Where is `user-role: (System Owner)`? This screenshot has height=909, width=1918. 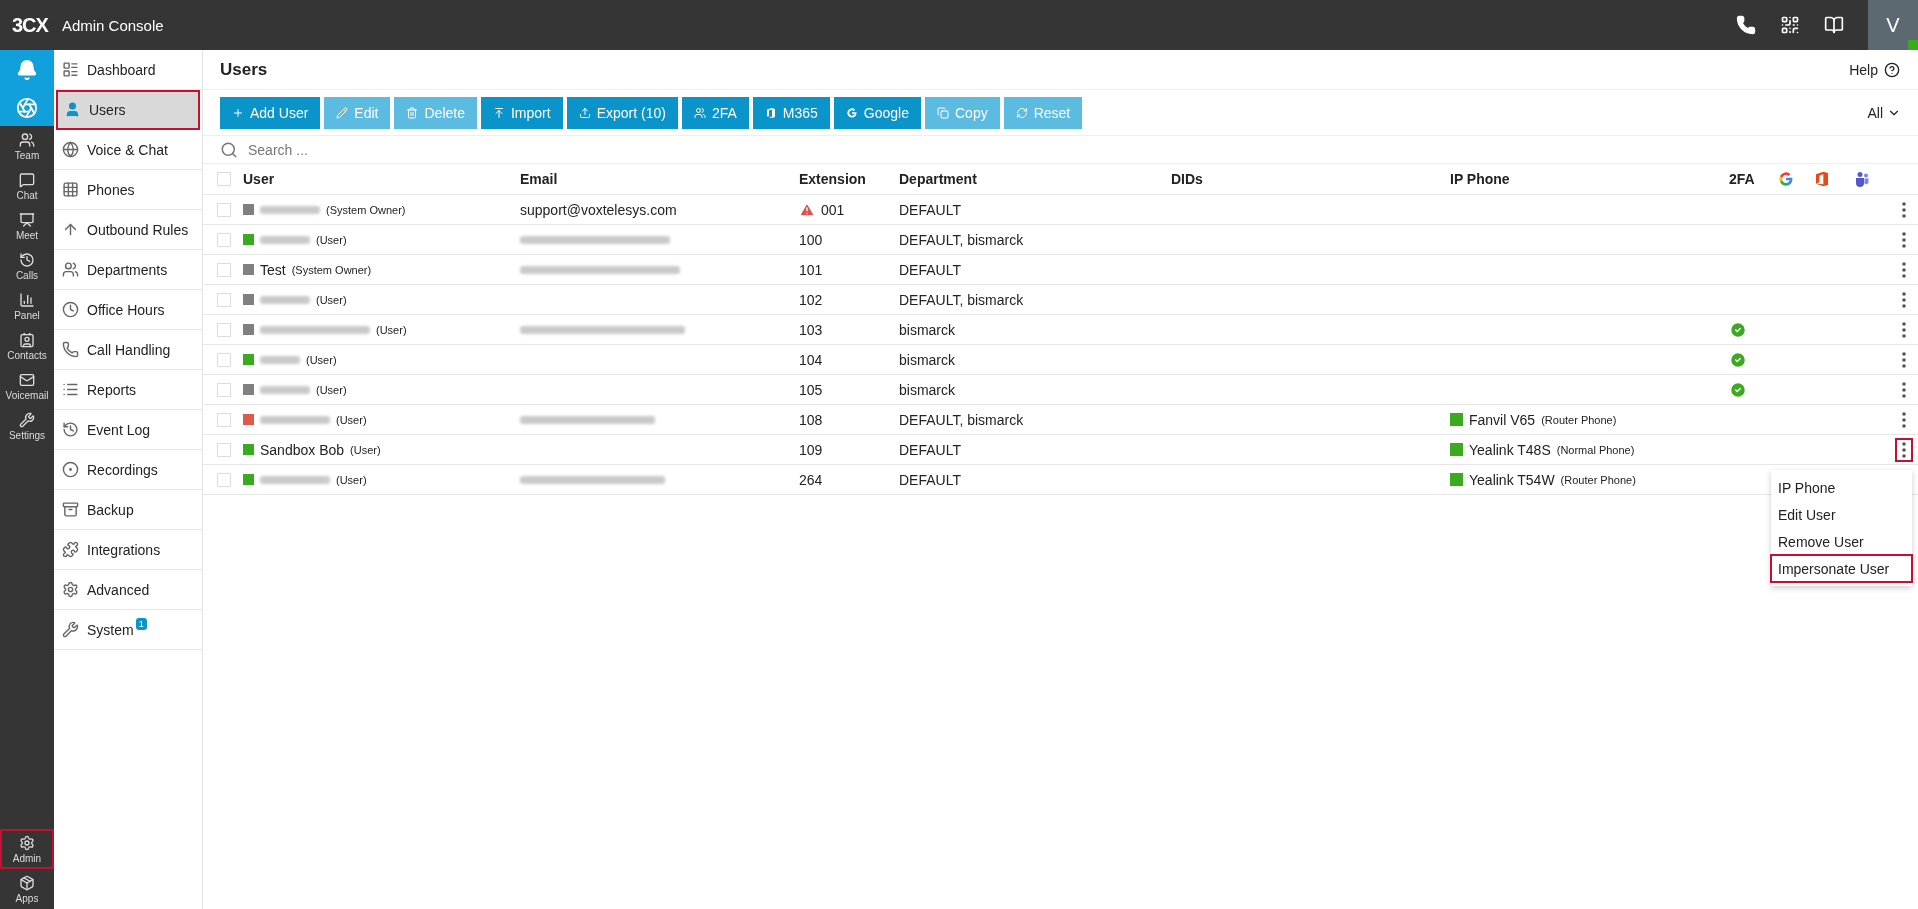
user-role: (System Owner) is located at coordinates (366, 209).